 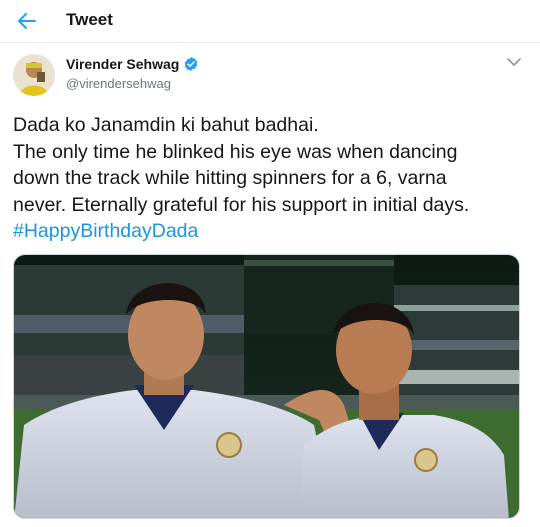 I want to click on back-arrow-icon, so click(x=27, y=21).